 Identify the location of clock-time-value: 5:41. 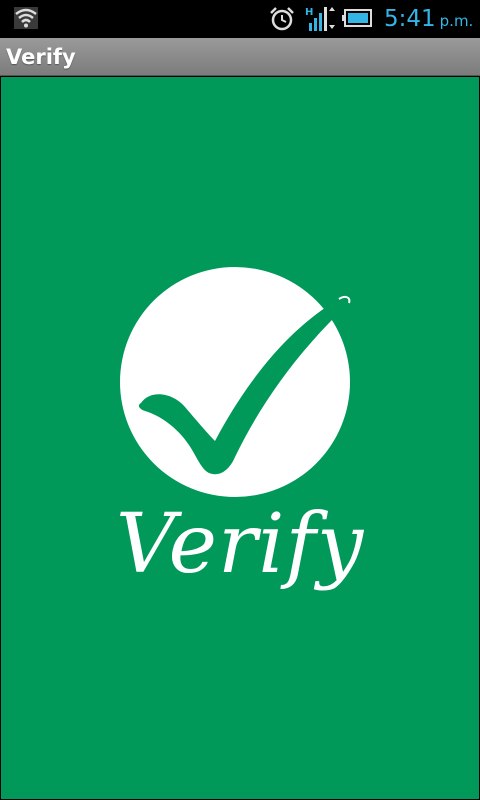
(410, 19).